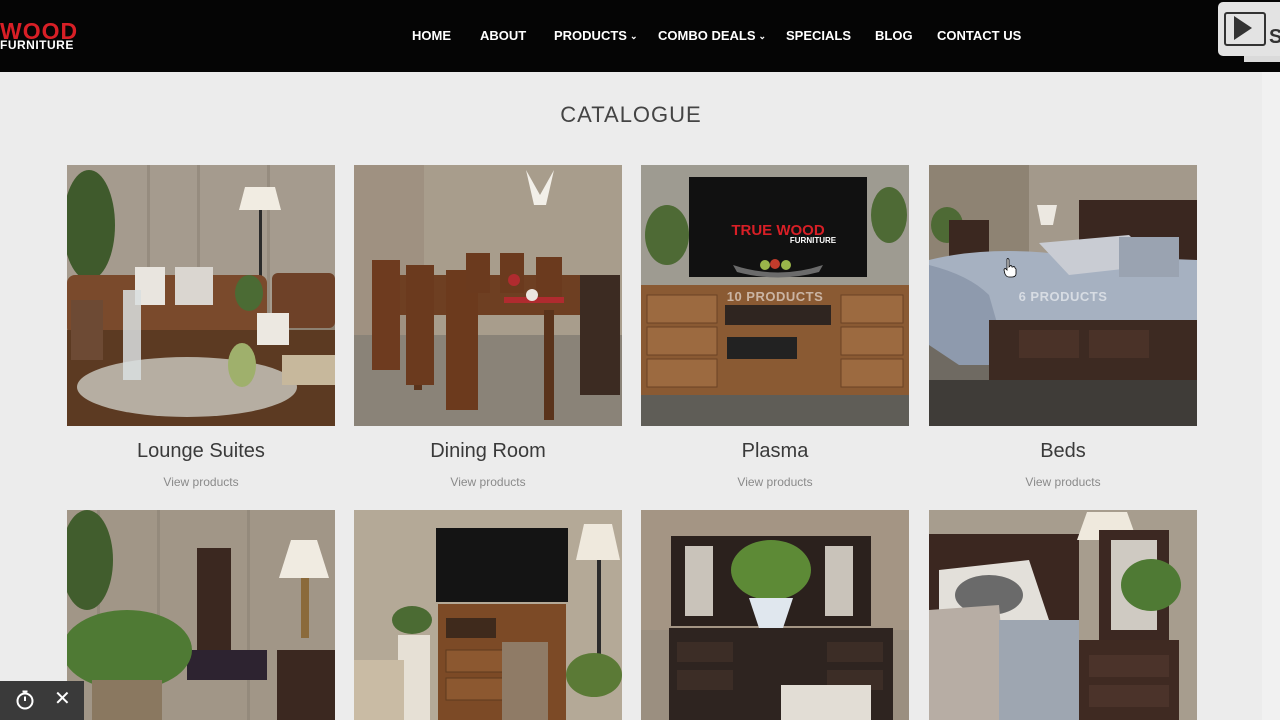 The image size is (1280, 720). What do you see at coordinates (631, 114) in the screenshot?
I see `page-title: CATALOGUE` at bounding box center [631, 114].